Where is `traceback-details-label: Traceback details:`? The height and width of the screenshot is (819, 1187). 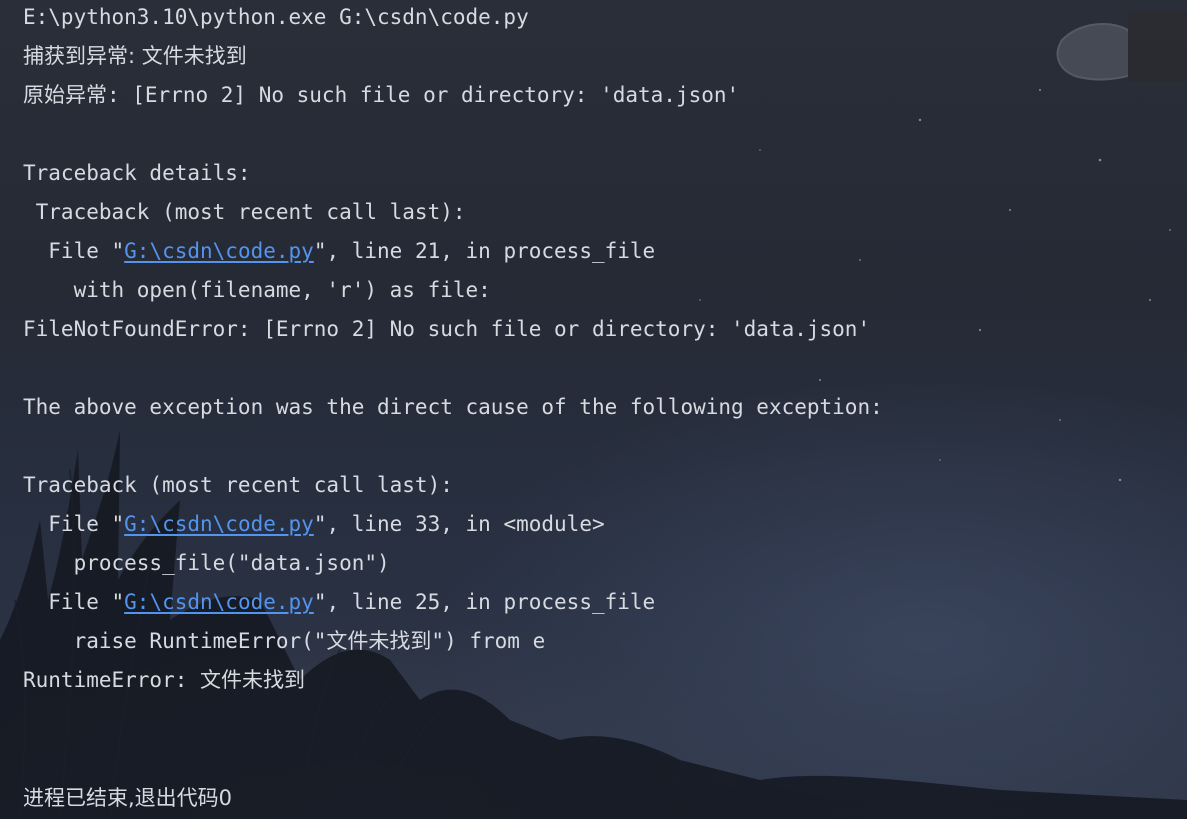 traceback-details-label: Traceback details: is located at coordinates (137, 173).